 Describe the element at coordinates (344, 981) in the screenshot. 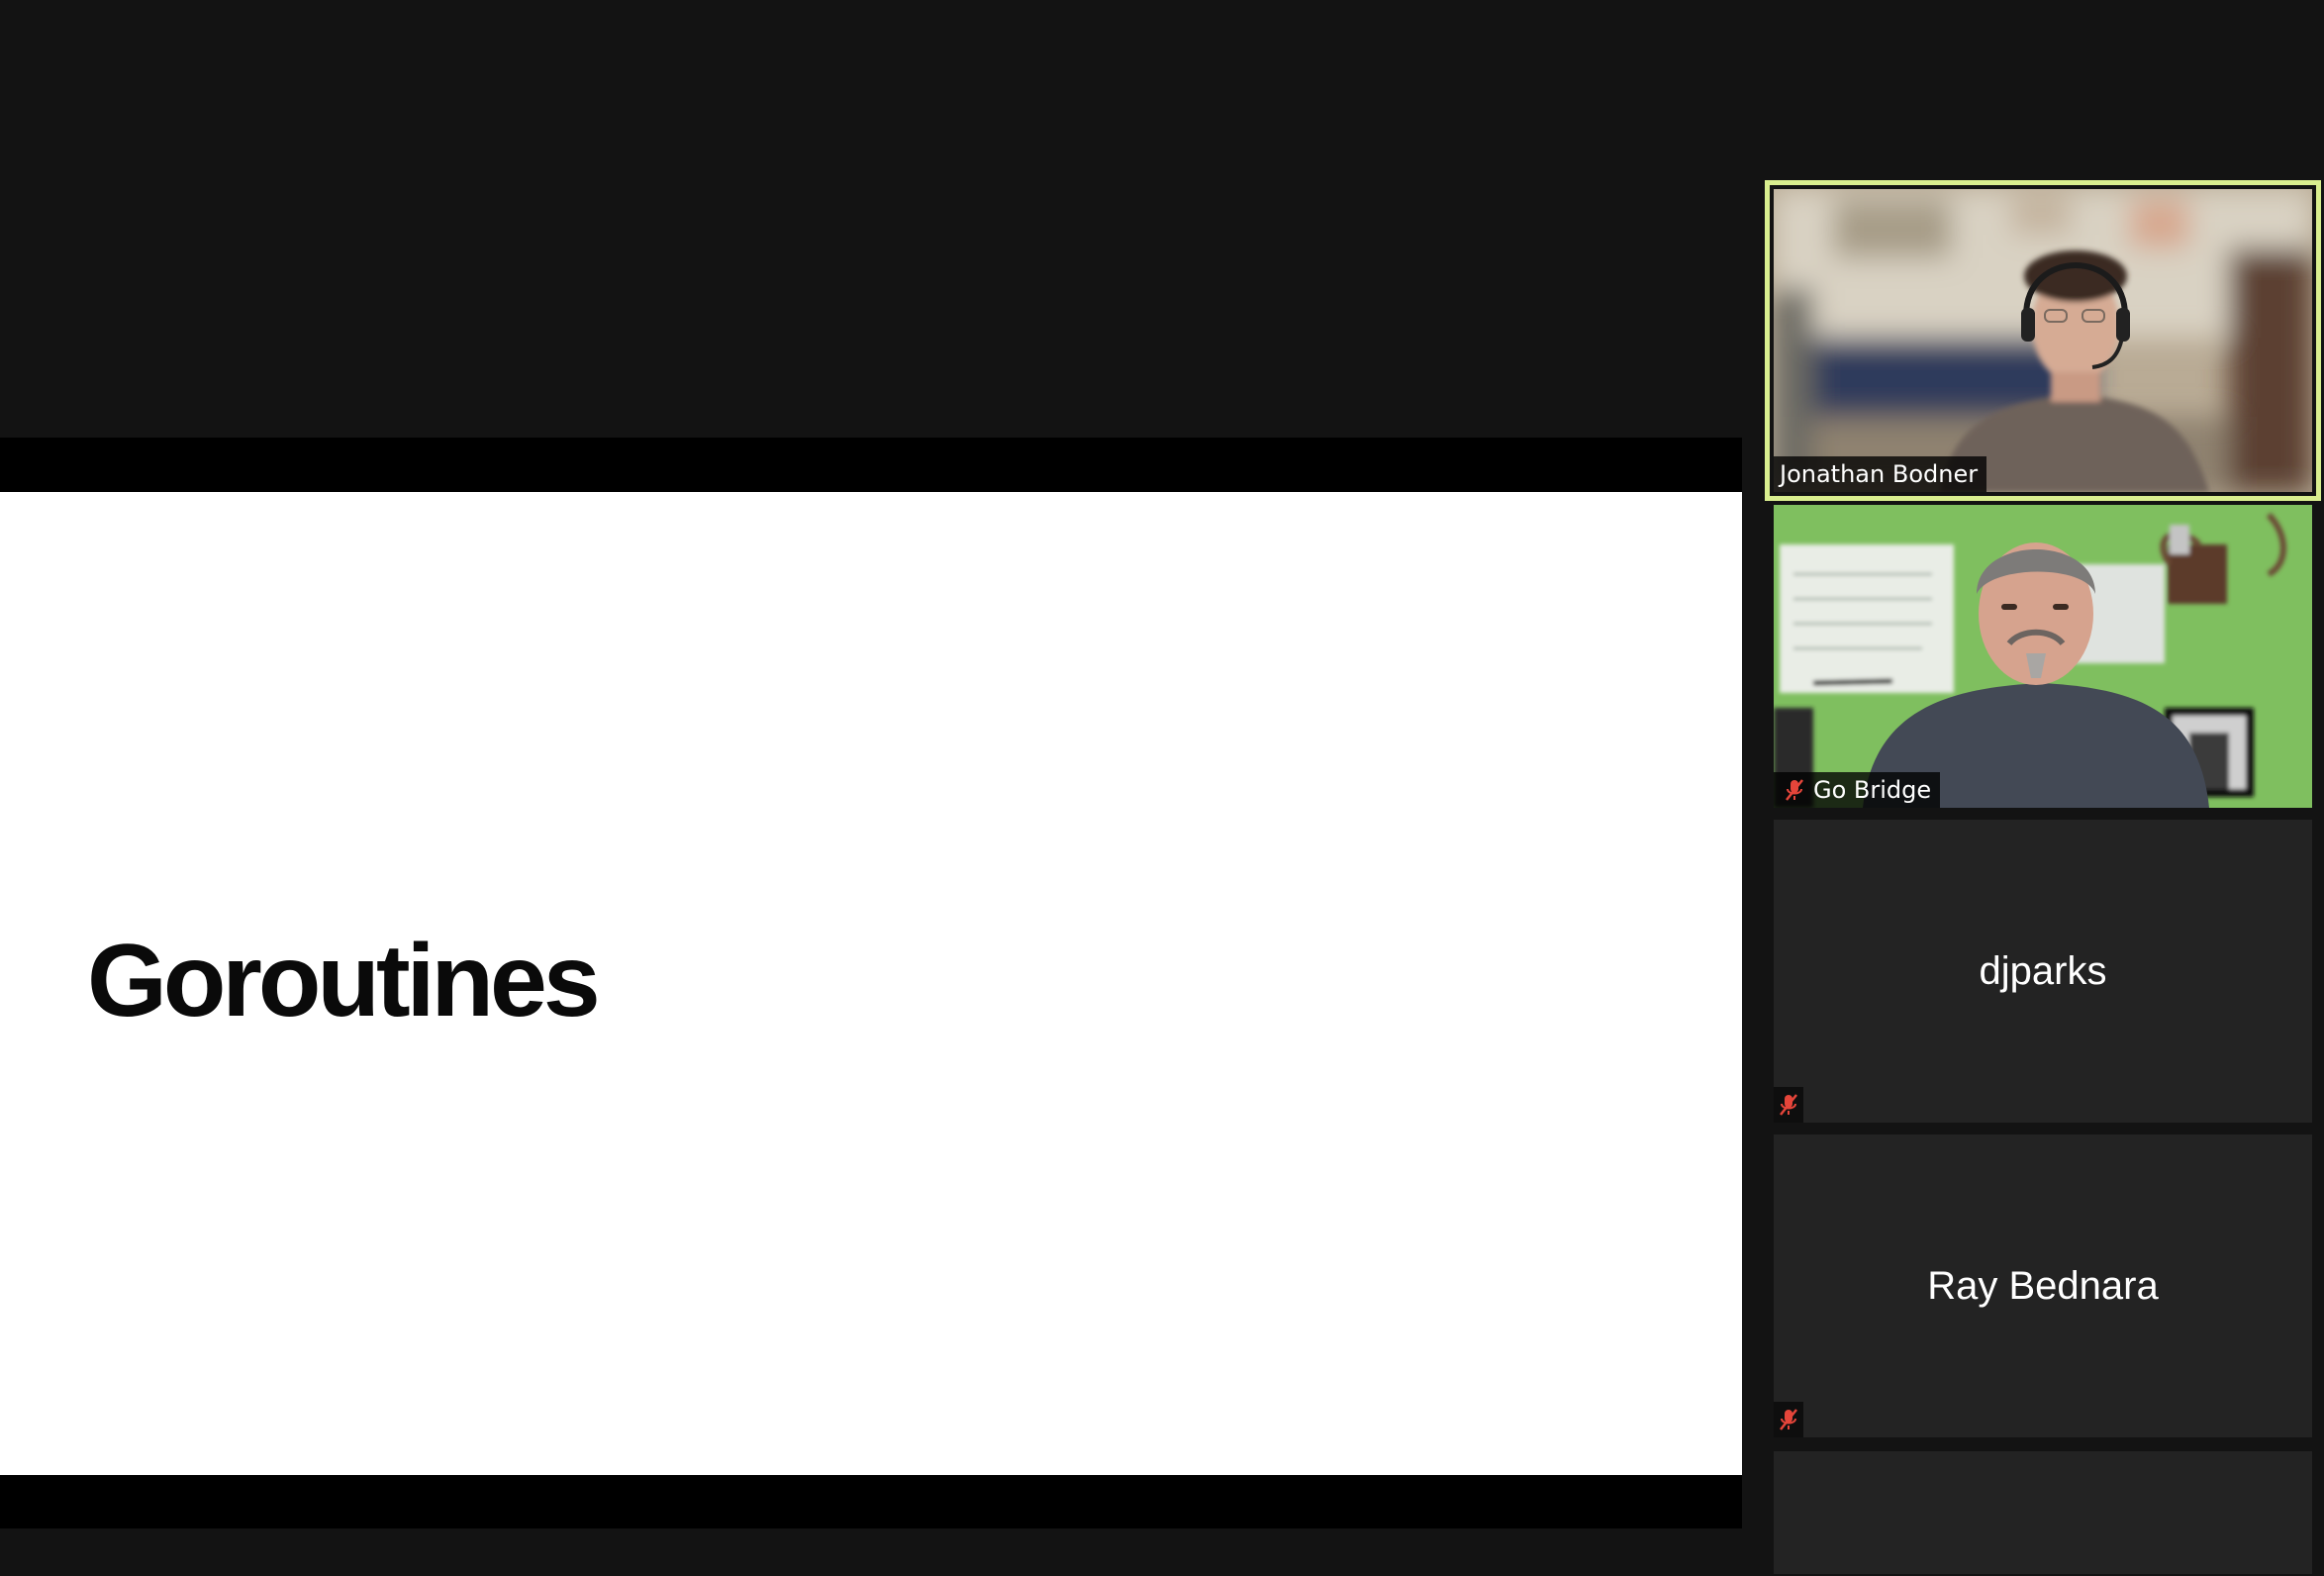

I see `slide-title: Goroutines` at that location.